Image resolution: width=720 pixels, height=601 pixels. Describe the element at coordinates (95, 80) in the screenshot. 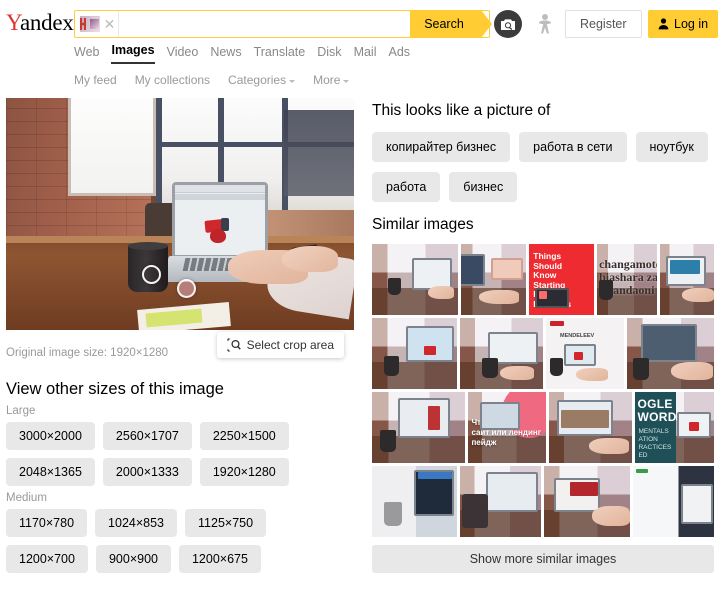

I see `subnav-my-feed: My feed` at that location.